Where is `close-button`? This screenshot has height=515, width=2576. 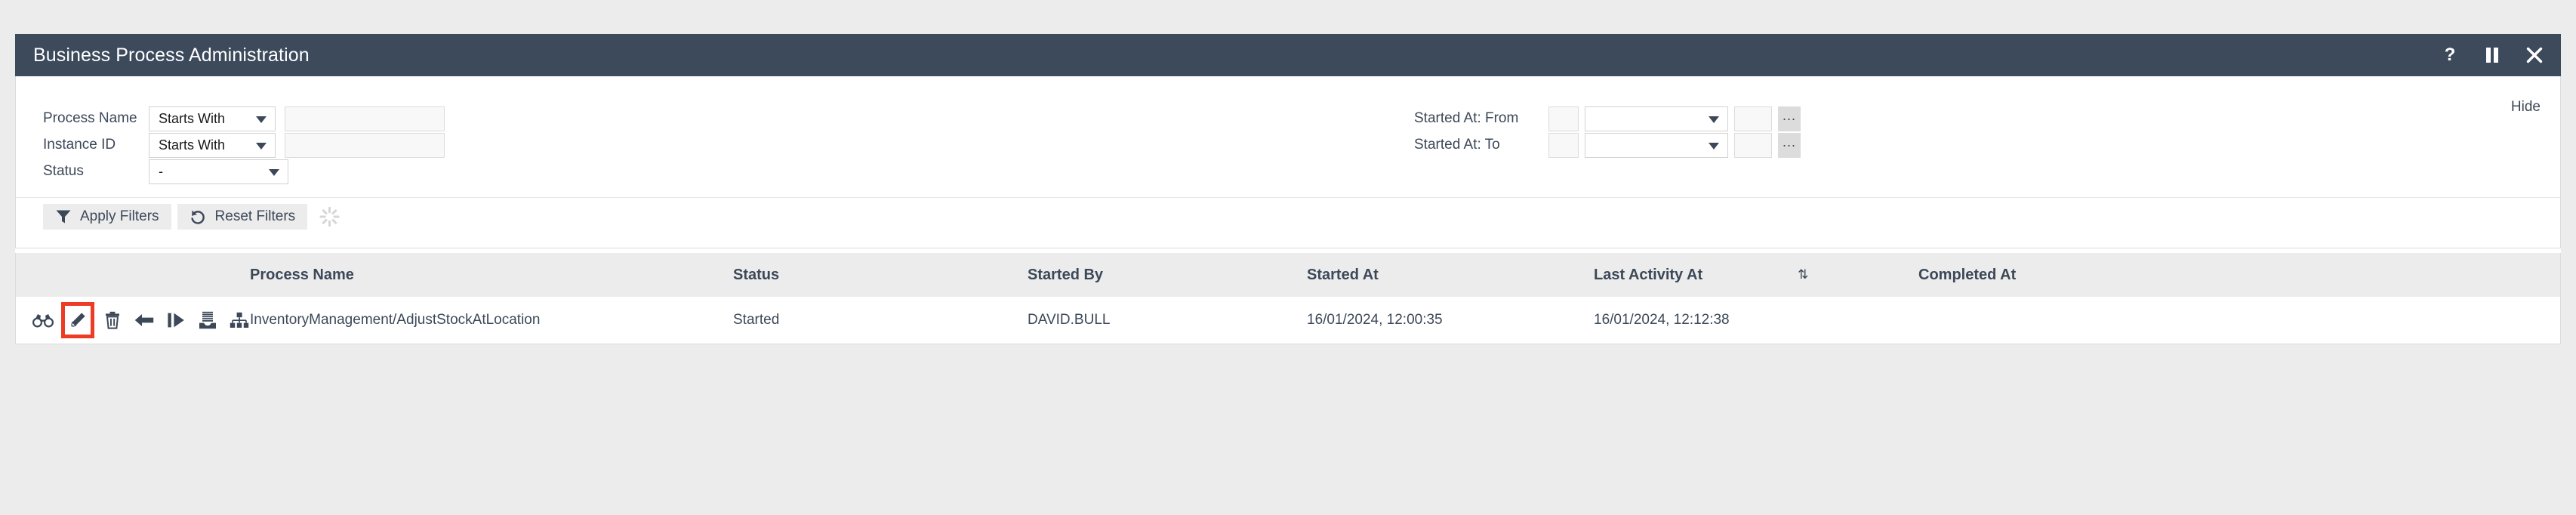
close-button is located at coordinates (2534, 55).